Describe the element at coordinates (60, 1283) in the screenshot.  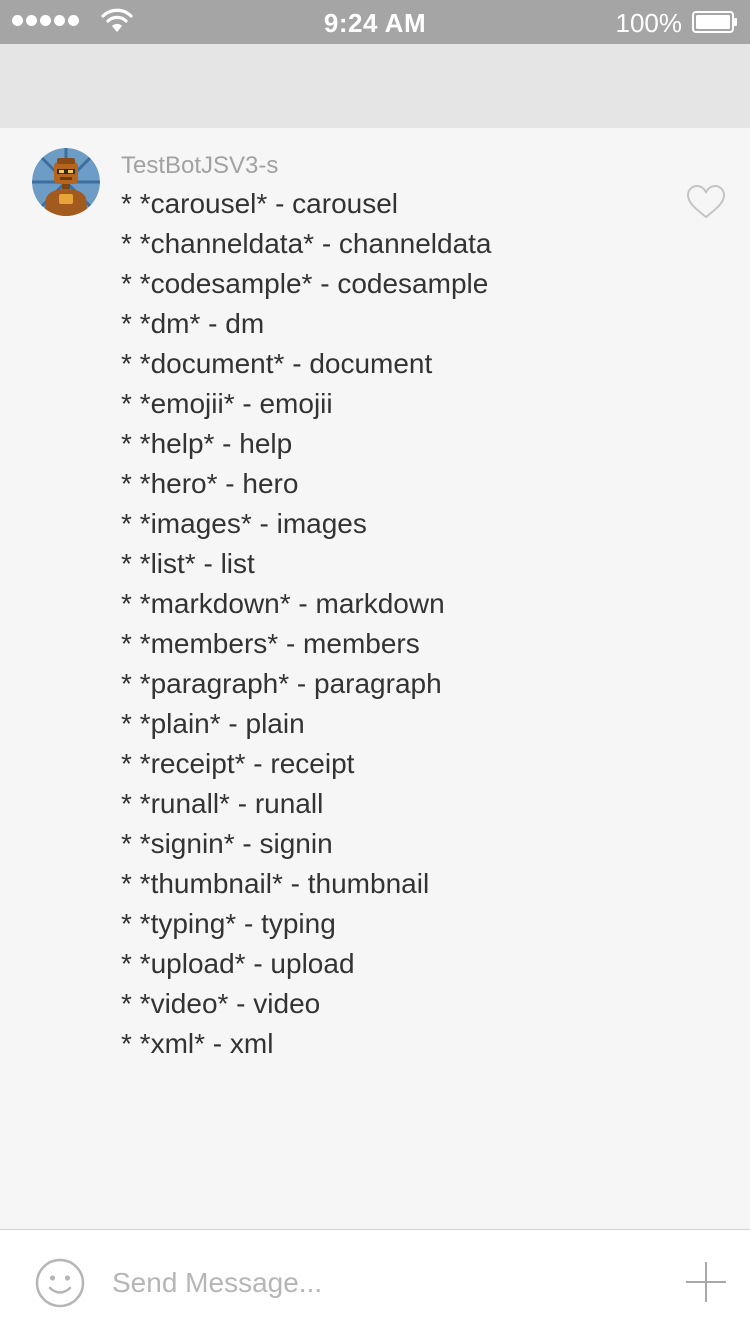
I see `smiley-icon` at that location.